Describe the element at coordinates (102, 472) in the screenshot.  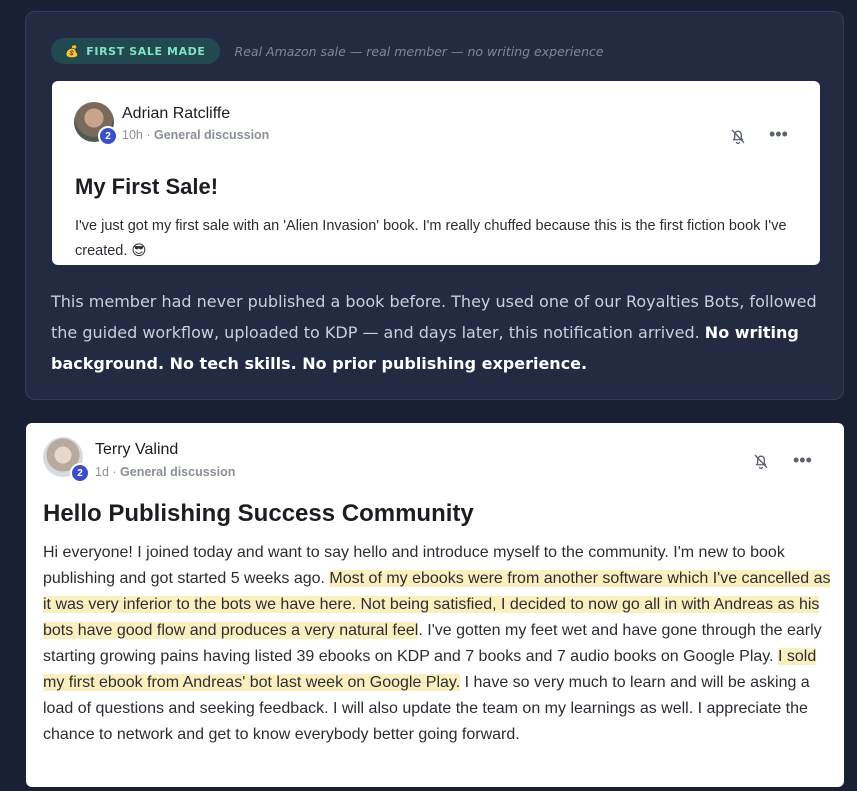
I see `post-time: 1d` at that location.